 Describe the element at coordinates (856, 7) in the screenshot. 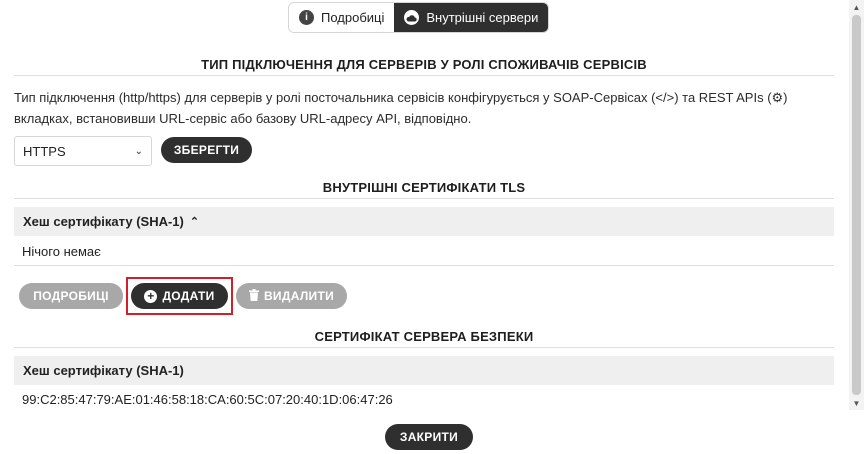

I see `scroll-up-icon: ▲` at that location.